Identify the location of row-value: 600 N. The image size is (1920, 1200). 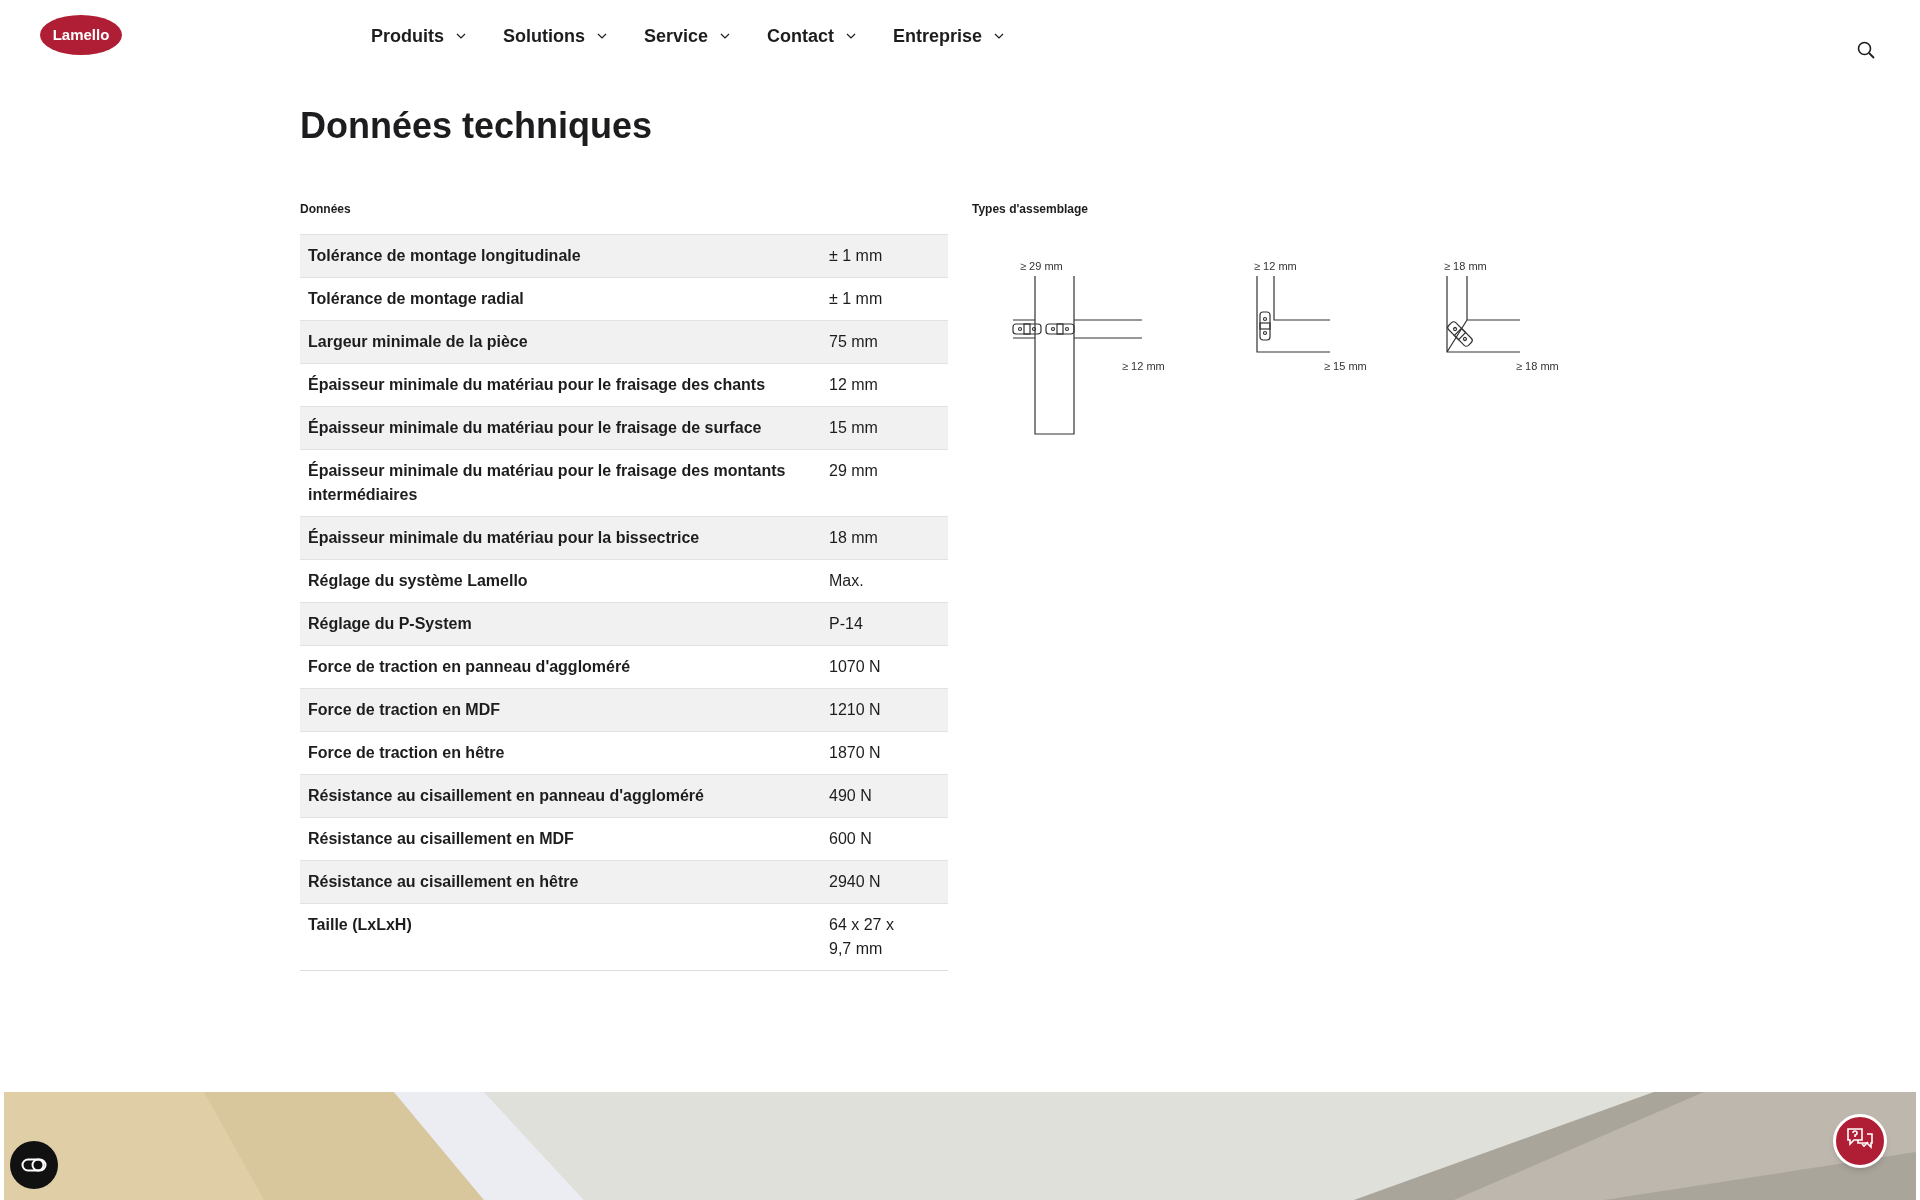
(850, 839).